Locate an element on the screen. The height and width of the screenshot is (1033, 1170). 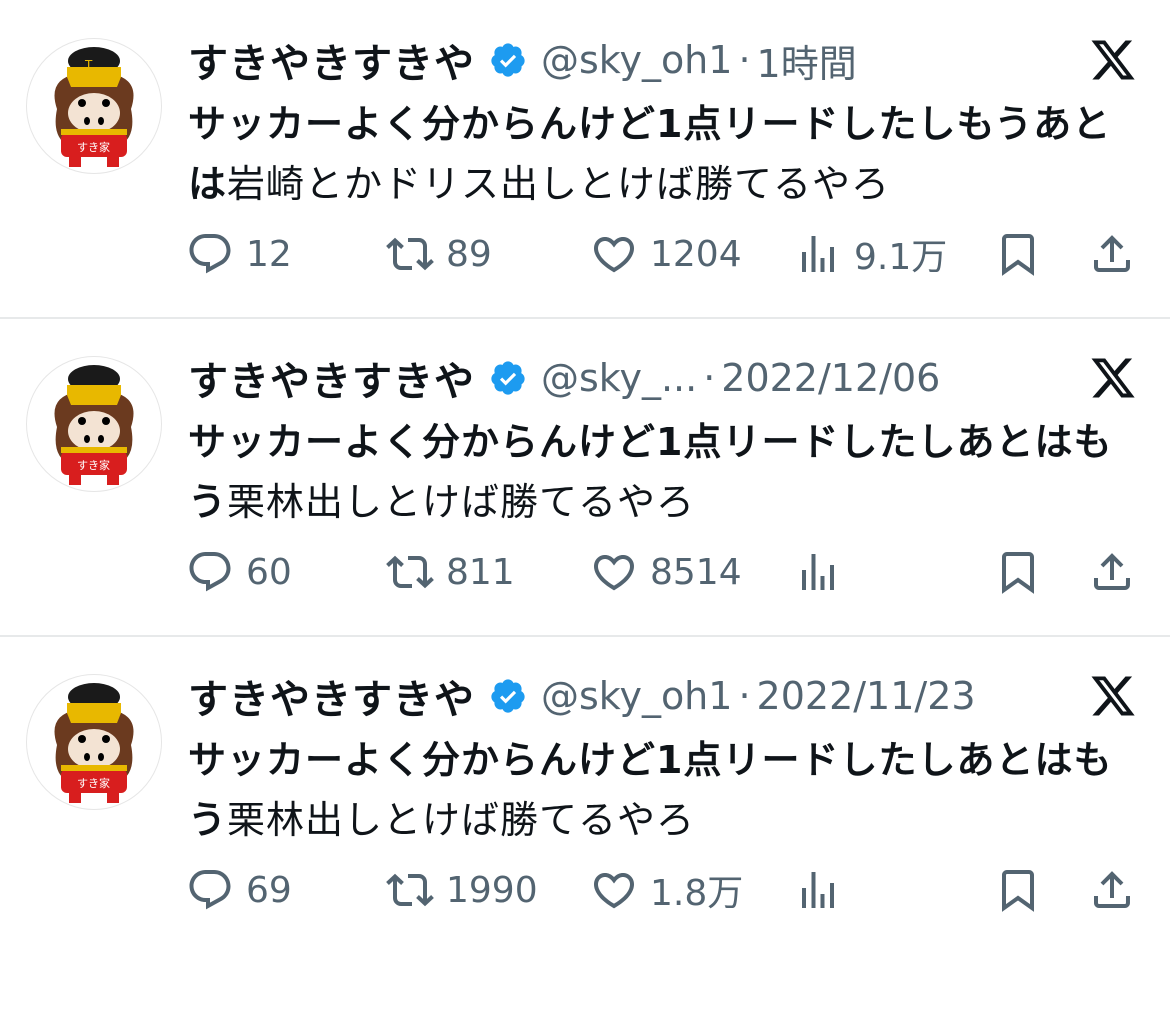
like-button: 8514 is located at coordinates (666, 572).